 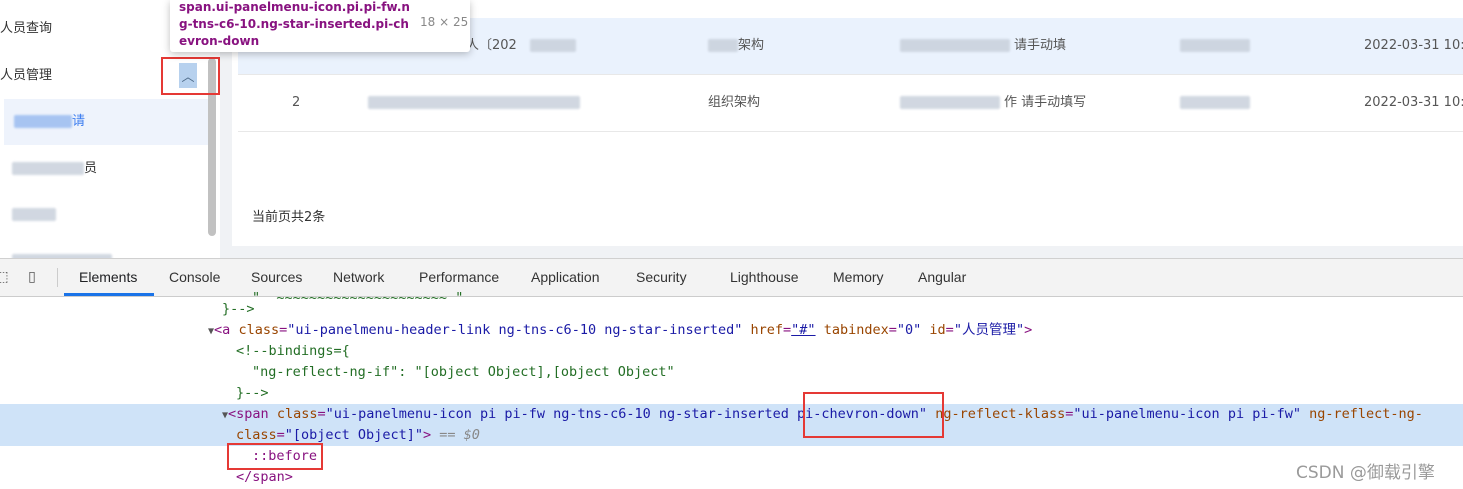 I want to click on sidebar-item-label: 人员查询, so click(x=26, y=28).